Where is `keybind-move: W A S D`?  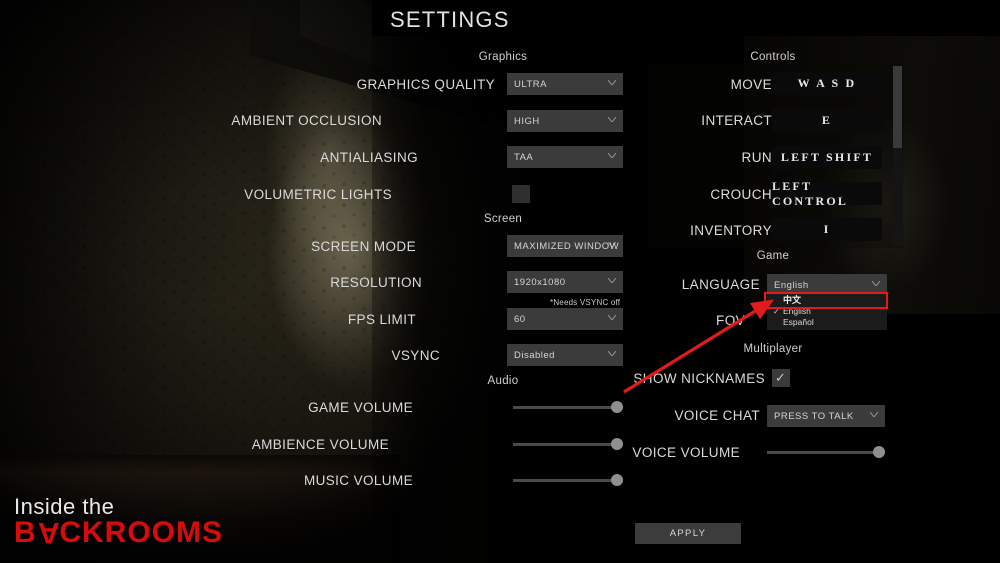 keybind-move: W A S D is located at coordinates (827, 83).